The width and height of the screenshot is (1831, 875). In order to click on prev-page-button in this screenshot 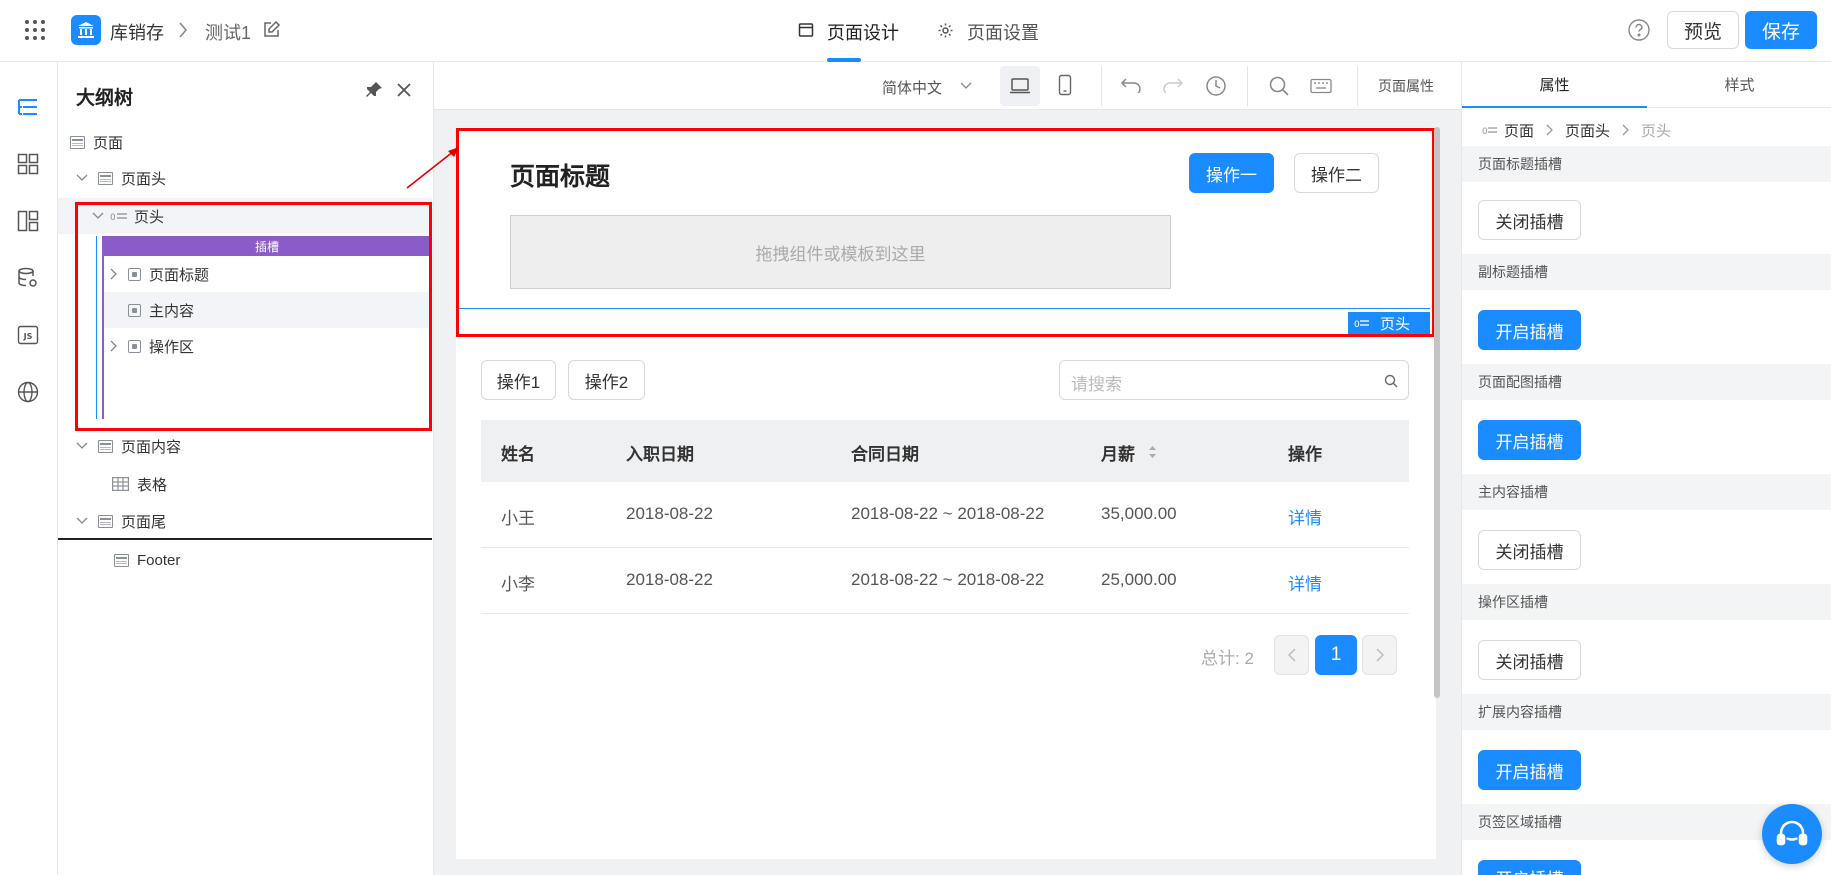, I will do `click(1291, 655)`.